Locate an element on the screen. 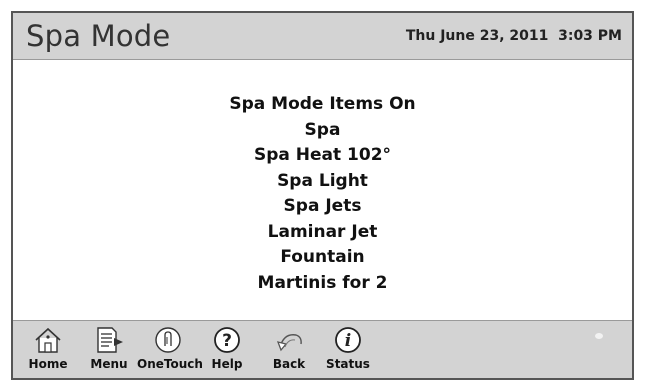 The width and height of the screenshot is (647, 390). back-label: Back is located at coordinates (289, 364).